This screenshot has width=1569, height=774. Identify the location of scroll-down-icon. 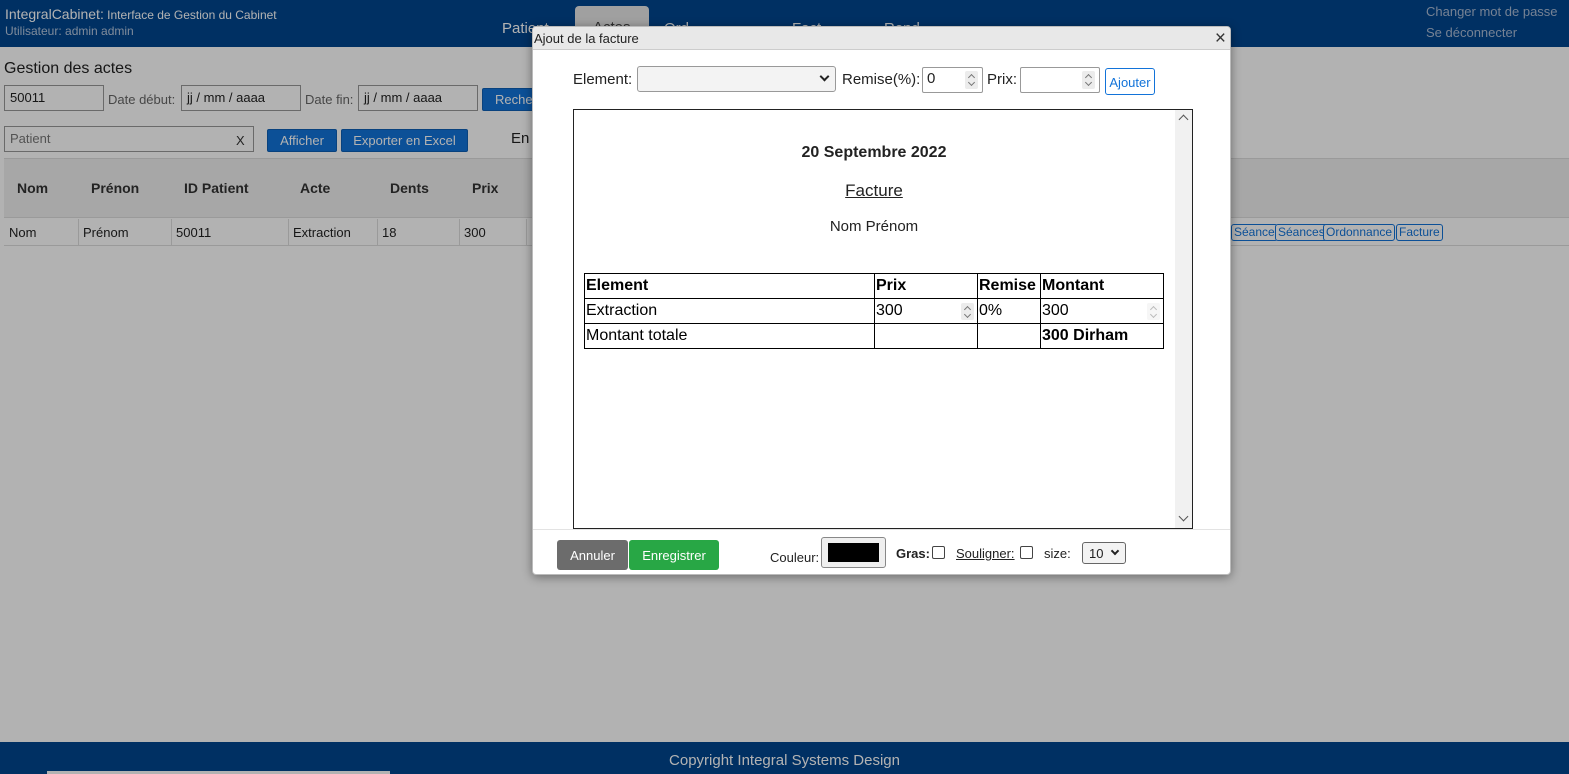
(1183, 516).